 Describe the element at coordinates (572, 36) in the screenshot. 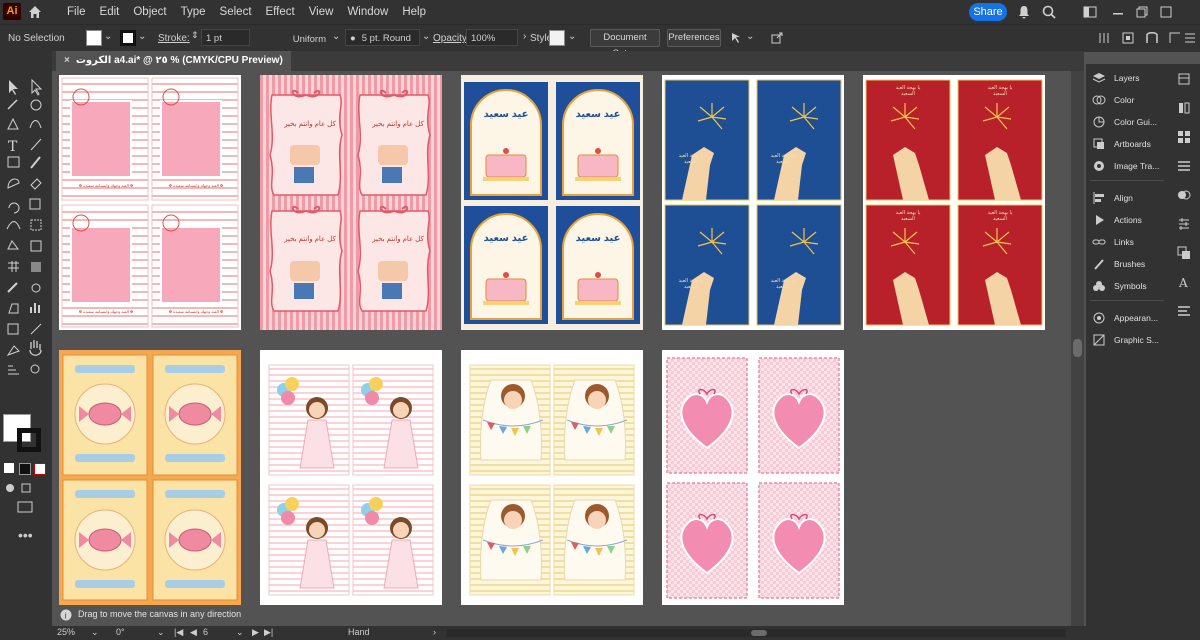

I see `style-dropdown-icon: ⌄` at that location.